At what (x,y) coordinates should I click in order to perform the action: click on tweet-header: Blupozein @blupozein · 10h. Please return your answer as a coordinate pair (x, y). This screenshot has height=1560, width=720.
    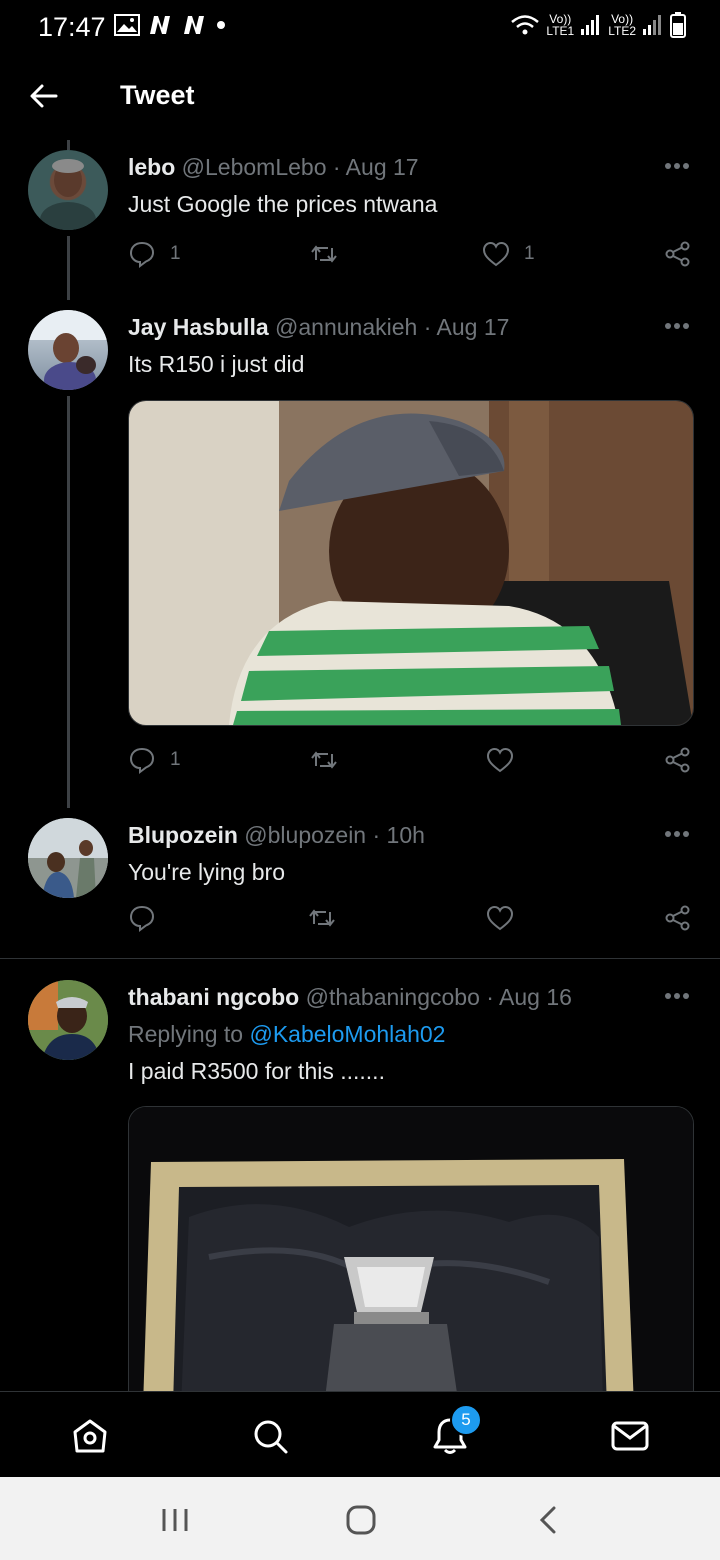
    Looking at the image, I should click on (276, 835).